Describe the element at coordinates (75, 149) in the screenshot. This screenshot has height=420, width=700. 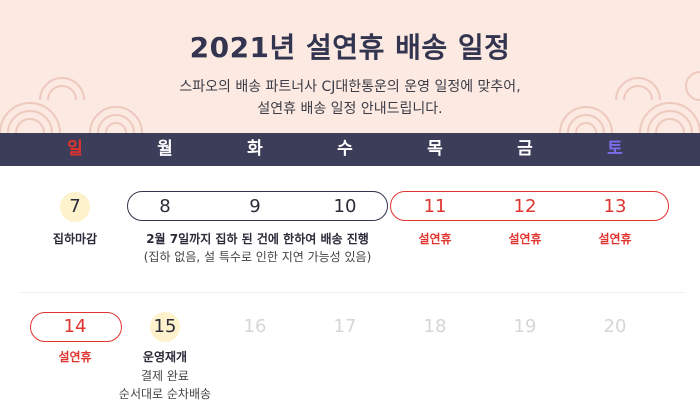
I see `weekday-sun: 일` at that location.